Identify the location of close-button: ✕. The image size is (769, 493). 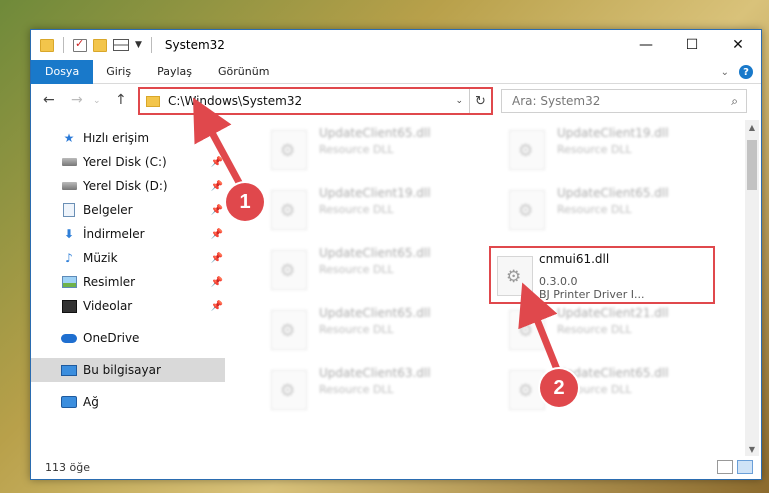
(738, 45).